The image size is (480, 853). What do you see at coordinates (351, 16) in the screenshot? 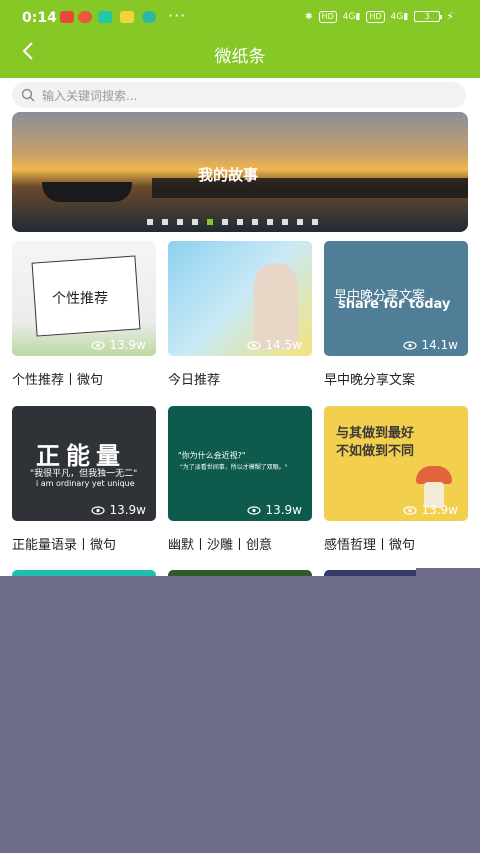
I see `signal-icon: 4G▮` at bounding box center [351, 16].